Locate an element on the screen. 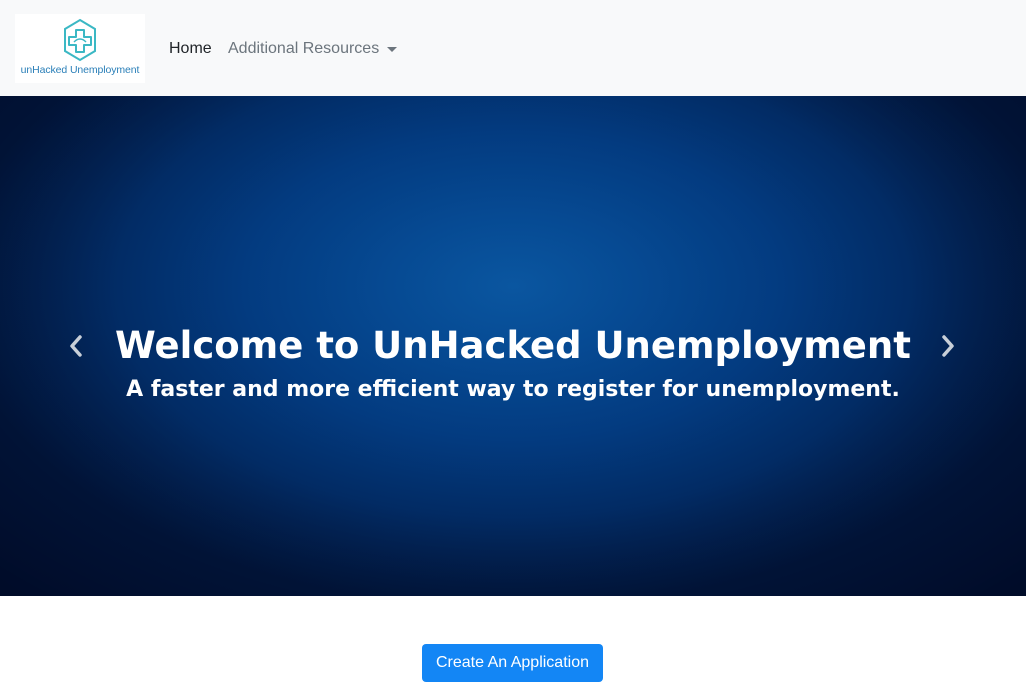  brand-logo-link: unHacked Unemployment is located at coordinates (80, 48).